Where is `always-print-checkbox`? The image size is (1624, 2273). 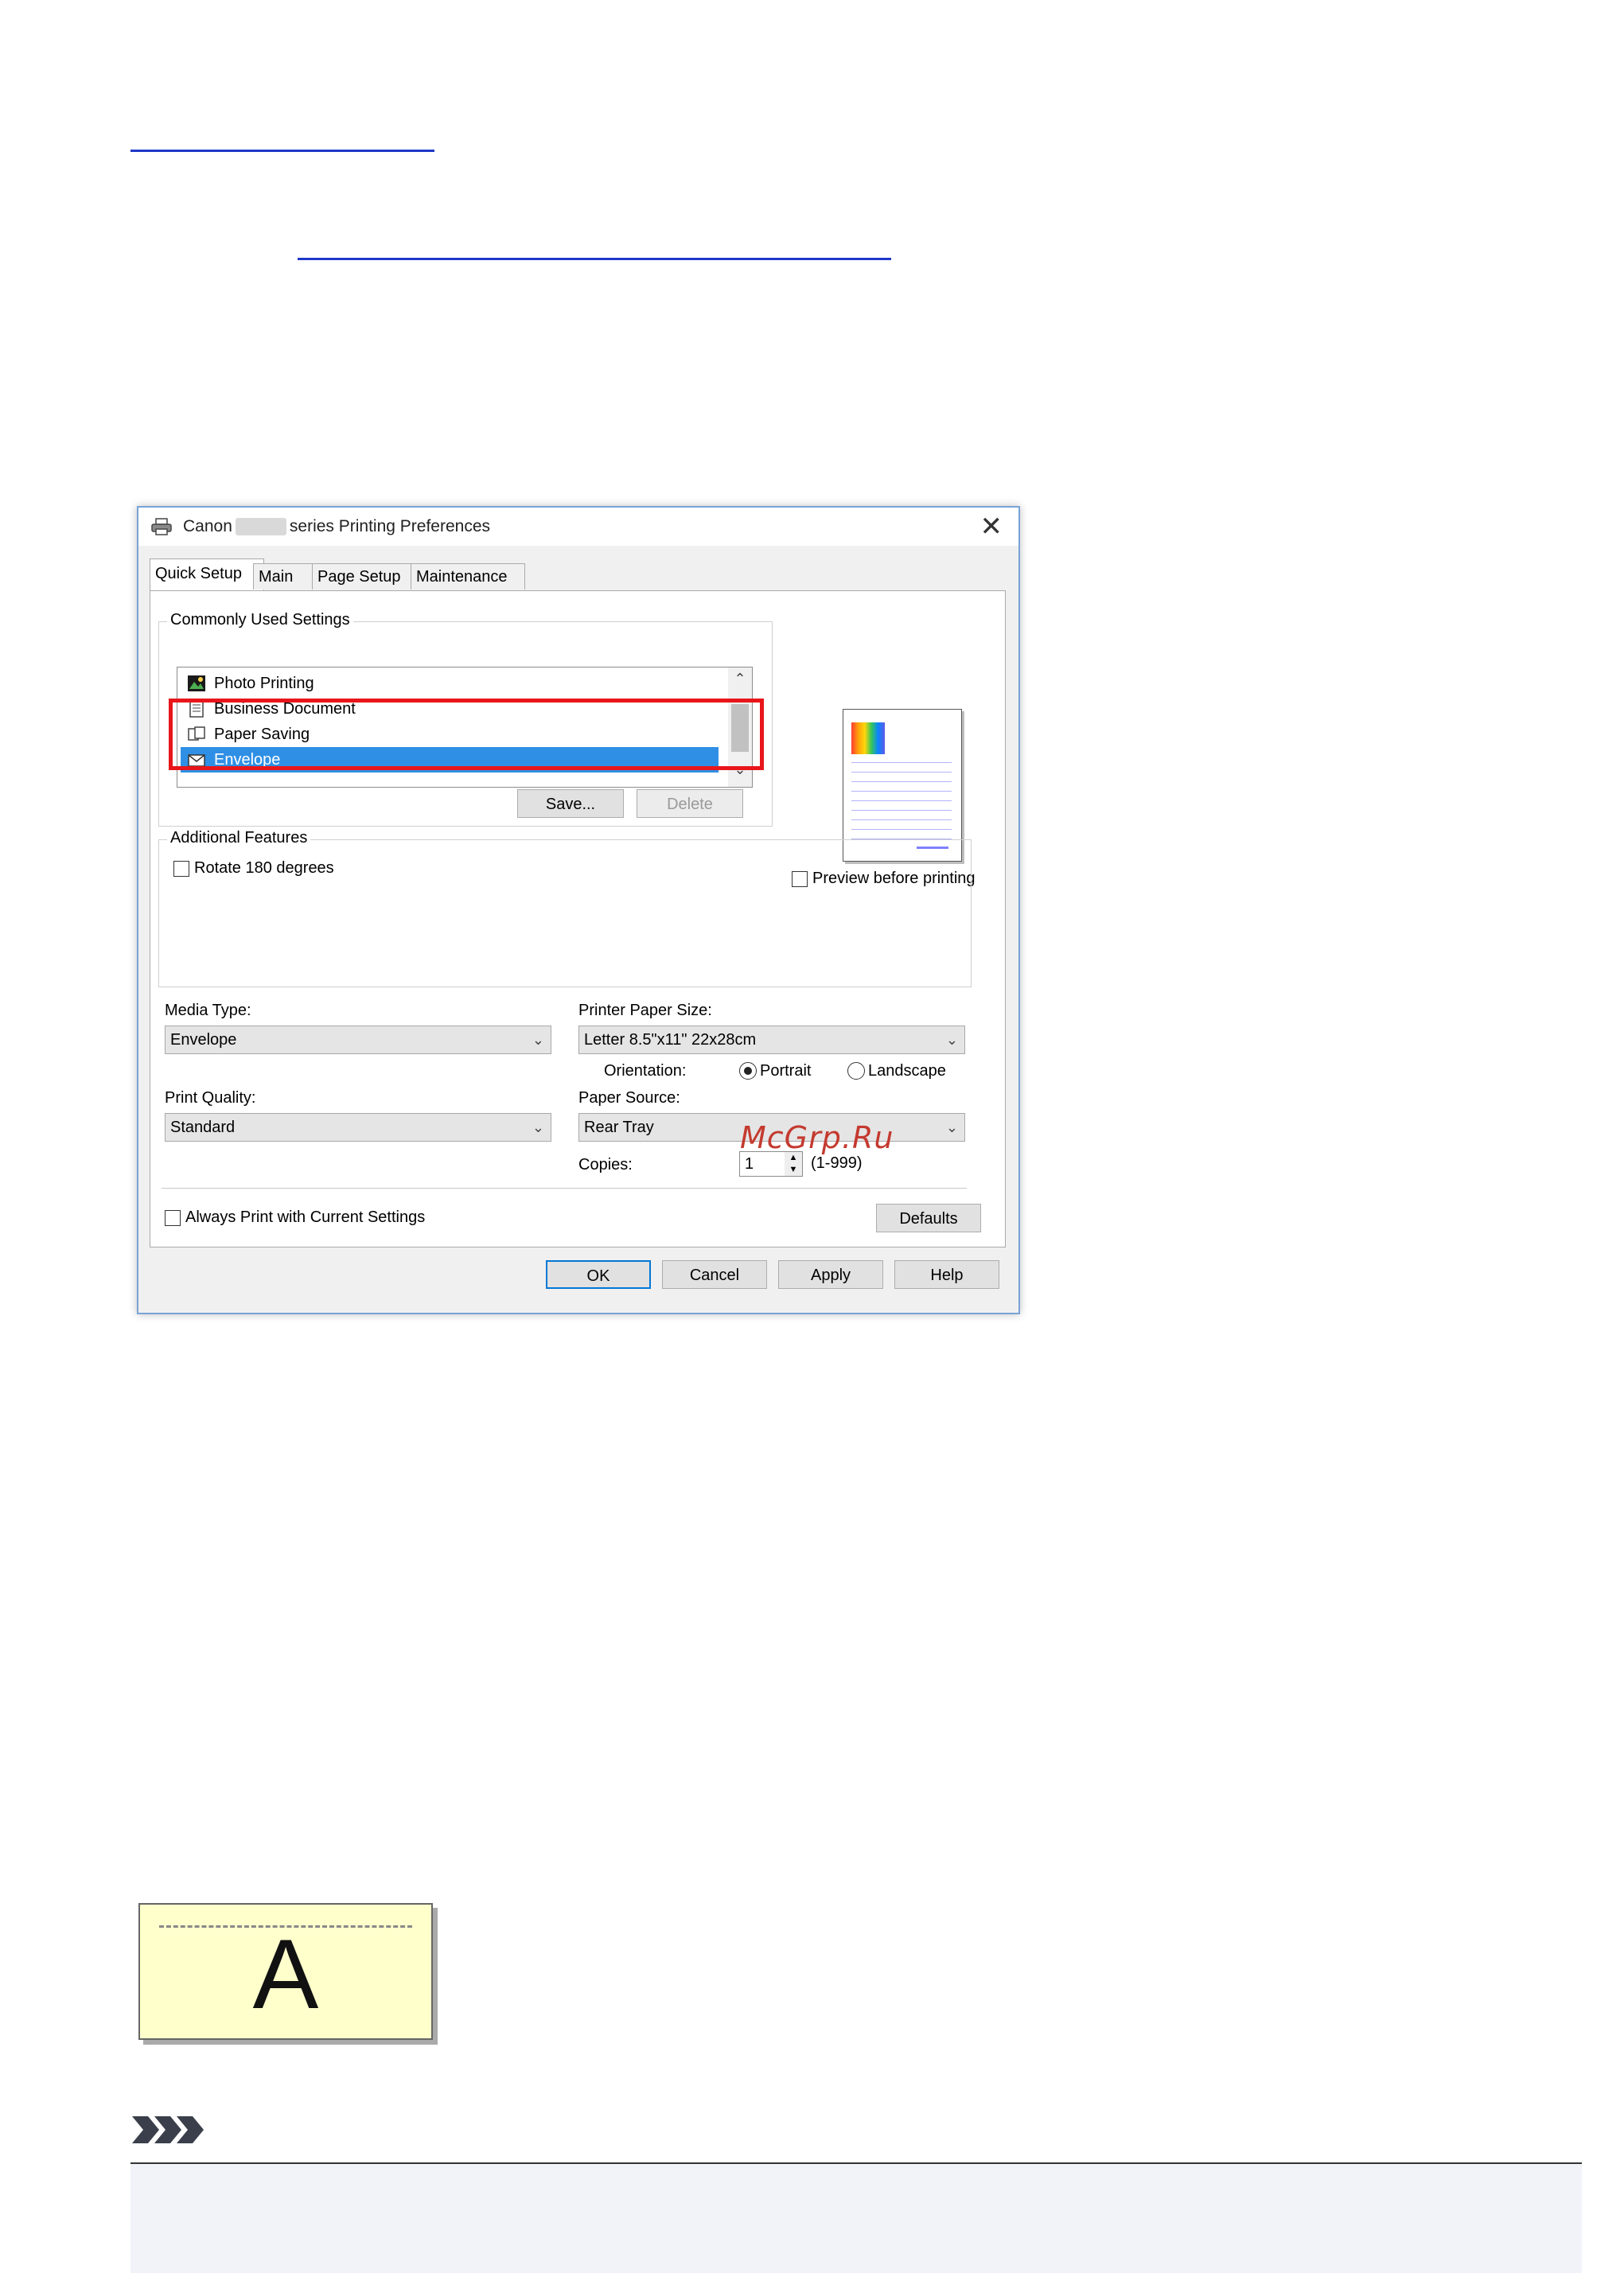
always-print-checkbox is located at coordinates (173, 1218).